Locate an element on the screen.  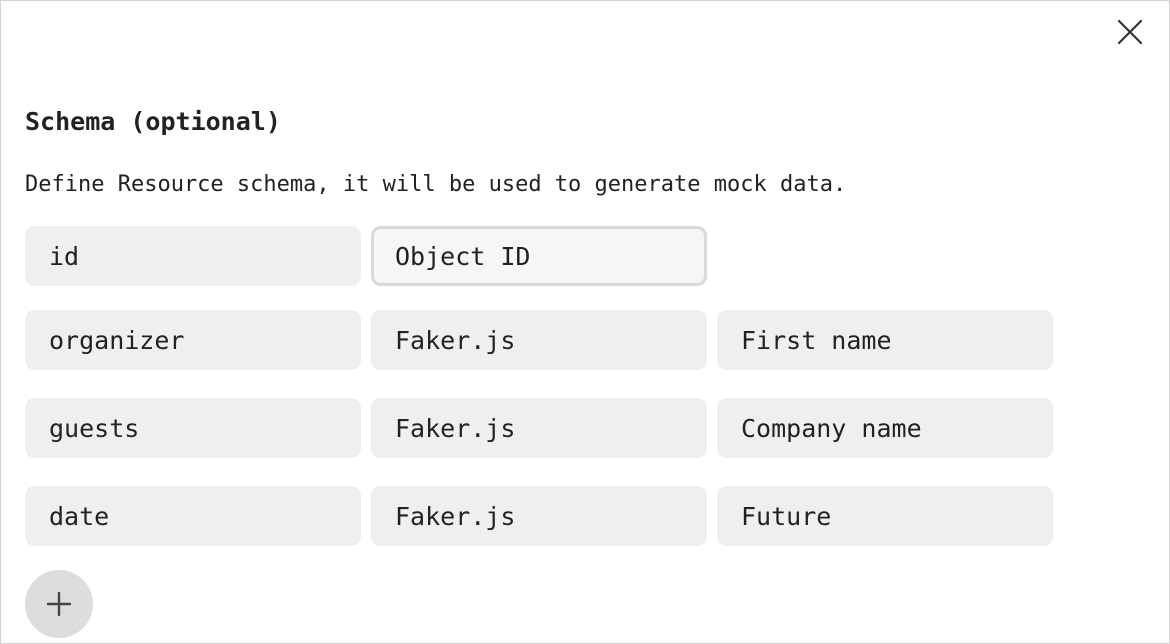
close-icon is located at coordinates (1130, 32).